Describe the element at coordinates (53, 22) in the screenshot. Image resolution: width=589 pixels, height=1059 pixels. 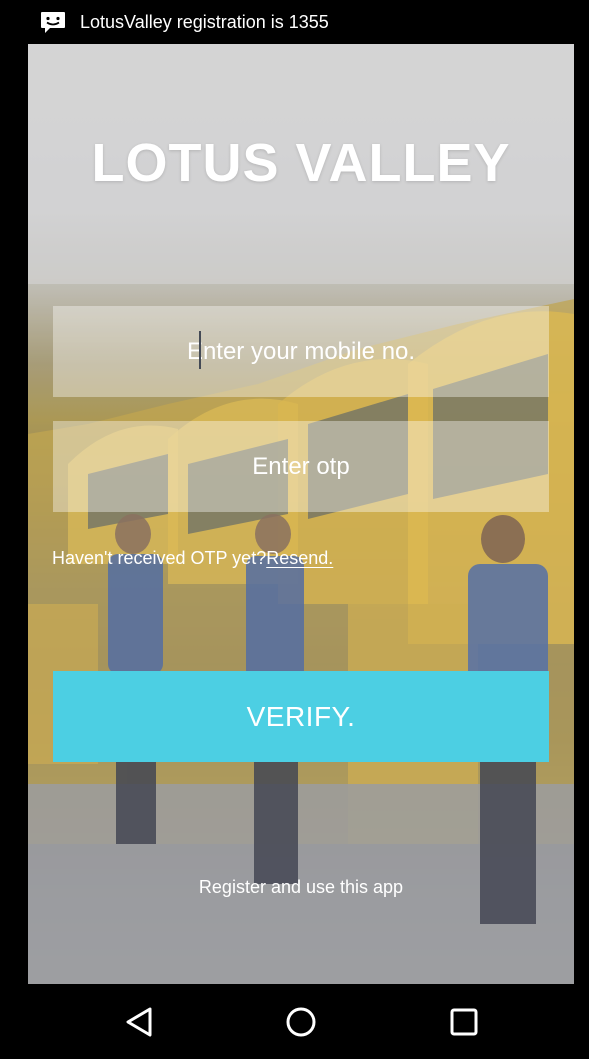
I see `message-icon` at that location.